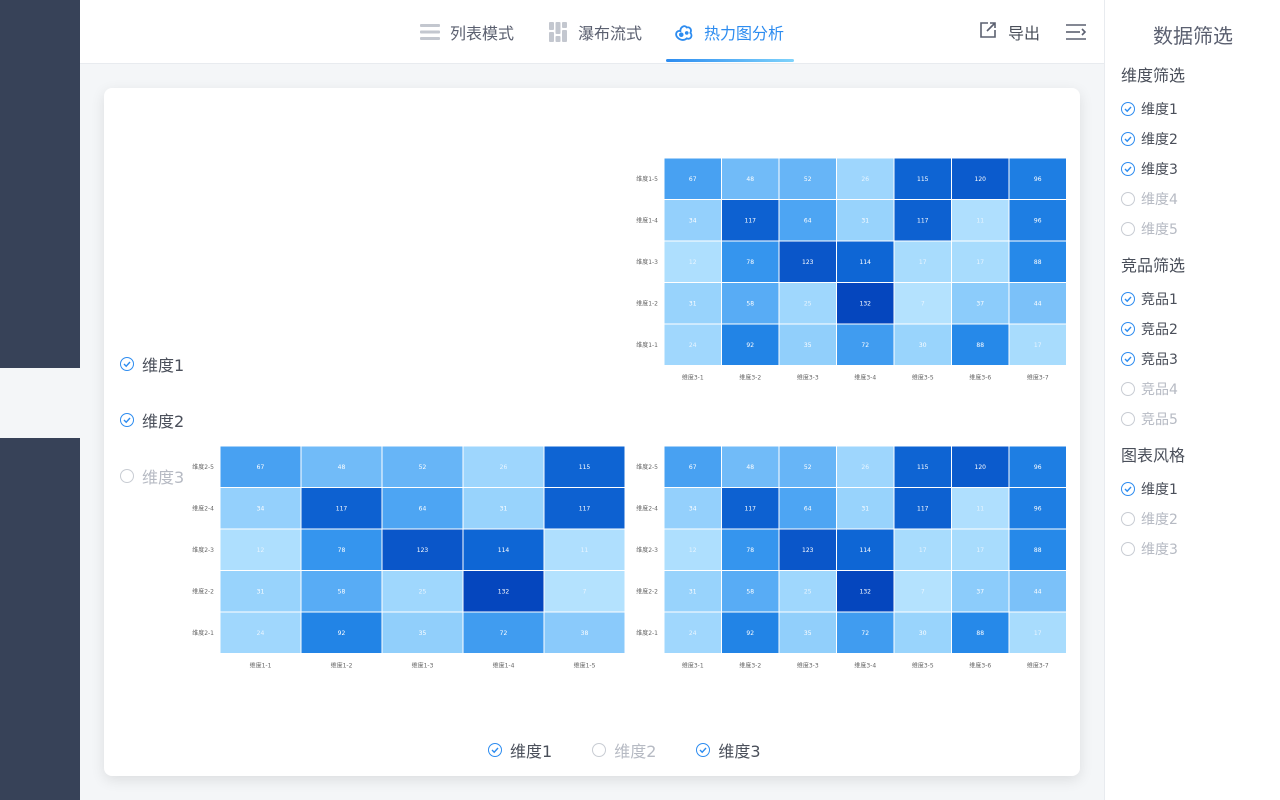  I want to click on heatmap-cell-value: 92, so click(342, 633).